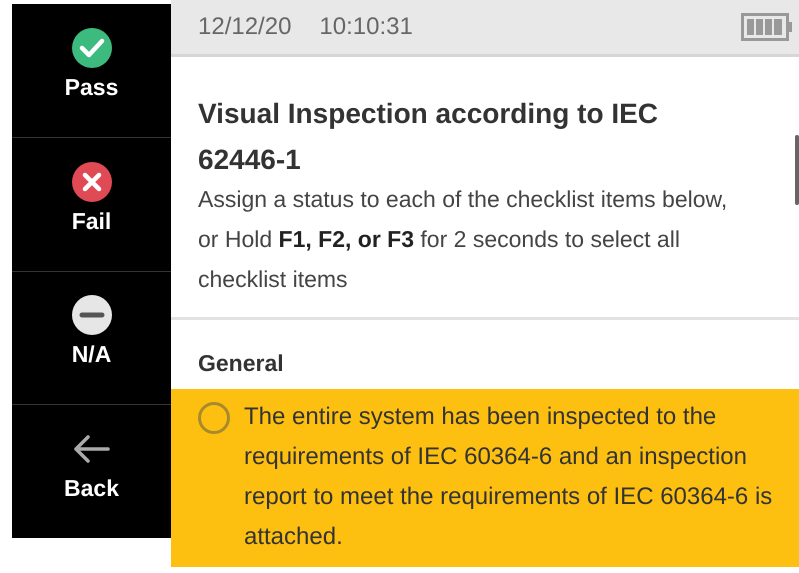 The image size is (799, 573). I want to click on instructions-text: Assign a status to each of the checklist items below, or Hold F1, F2, or F3 for 2 seconds to select all checklist items, so click(463, 239).